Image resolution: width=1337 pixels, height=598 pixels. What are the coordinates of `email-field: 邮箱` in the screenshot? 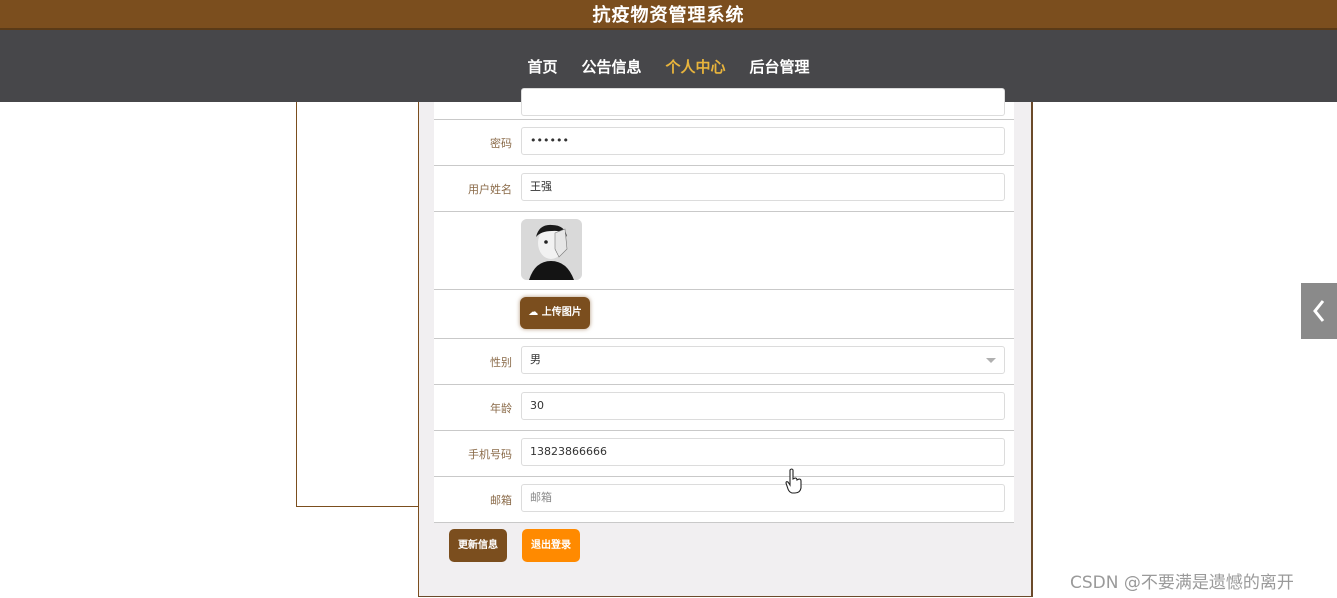 It's located at (763, 498).